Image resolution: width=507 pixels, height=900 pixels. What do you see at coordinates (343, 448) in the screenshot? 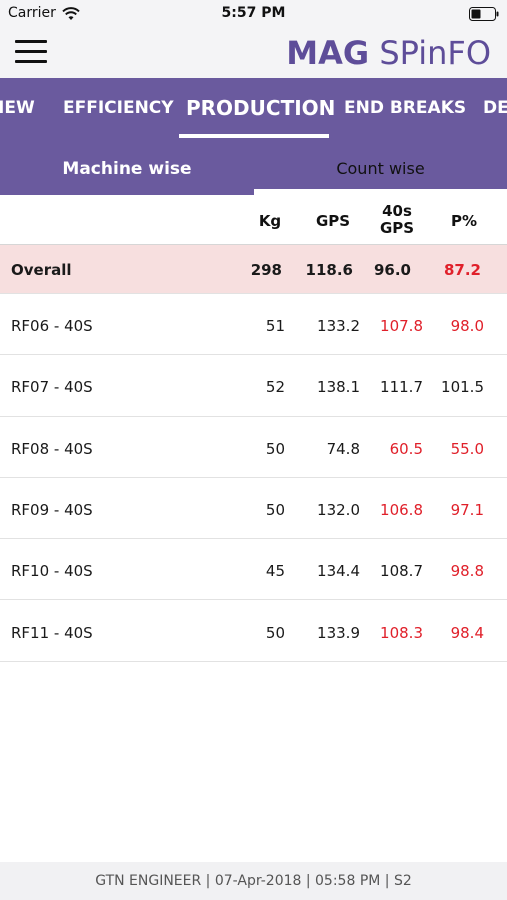
I see `row-gps: 74.8` at bounding box center [343, 448].